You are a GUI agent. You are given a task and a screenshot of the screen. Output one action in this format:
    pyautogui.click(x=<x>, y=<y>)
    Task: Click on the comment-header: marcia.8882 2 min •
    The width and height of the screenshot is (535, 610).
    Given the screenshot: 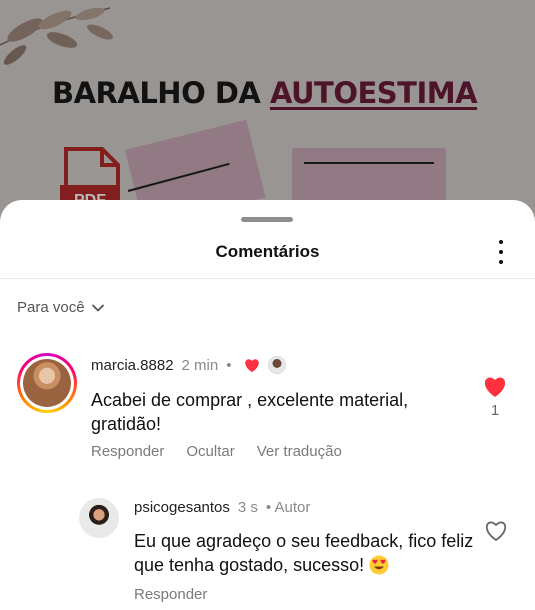 What is the action you would take?
    pyautogui.click(x=188, y=365)
    